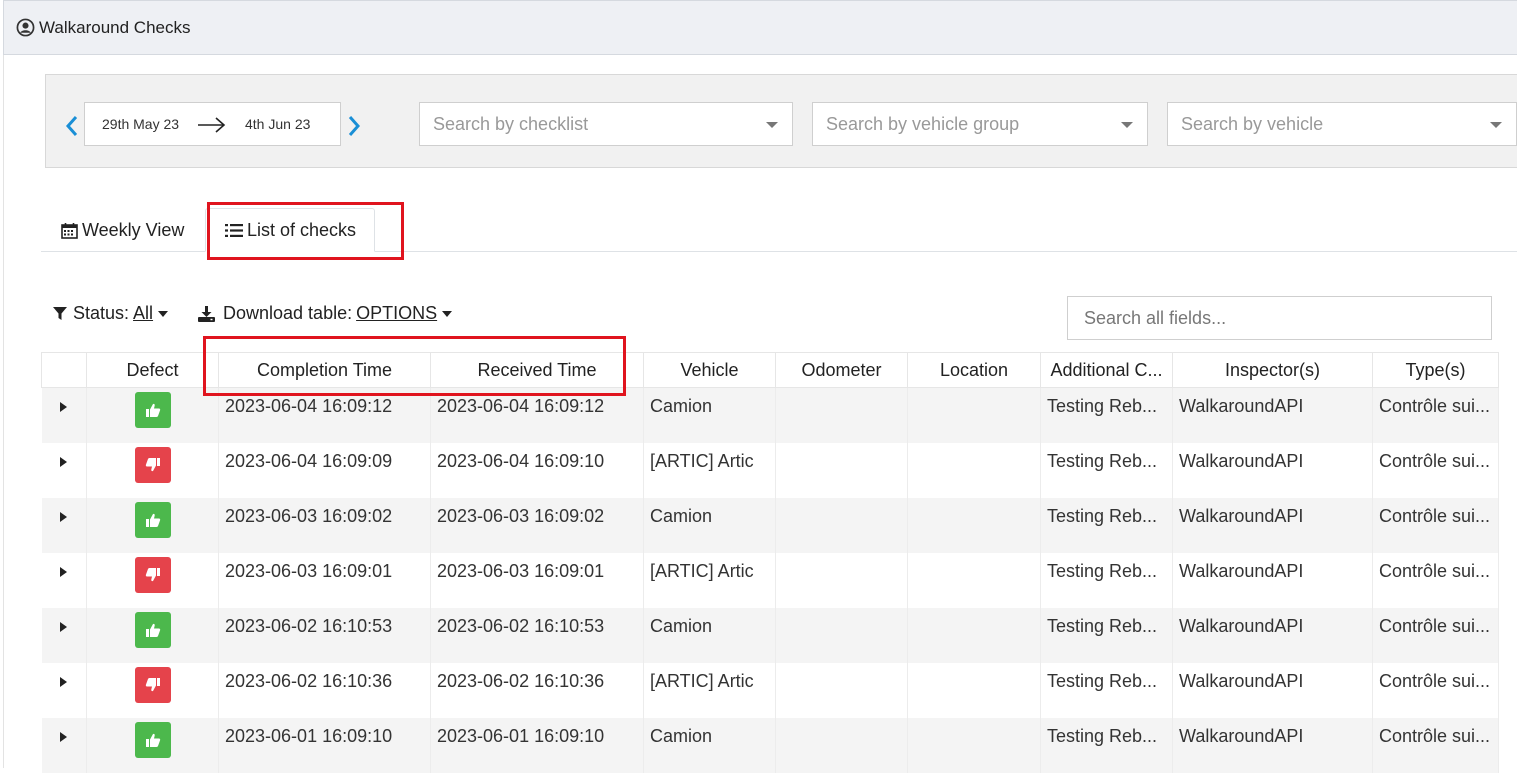 The height and width of the screenshot is (773, 1517). Describe the element at coordinates (69, 230) in the screenshot. I see `calendar-icon` at that location.